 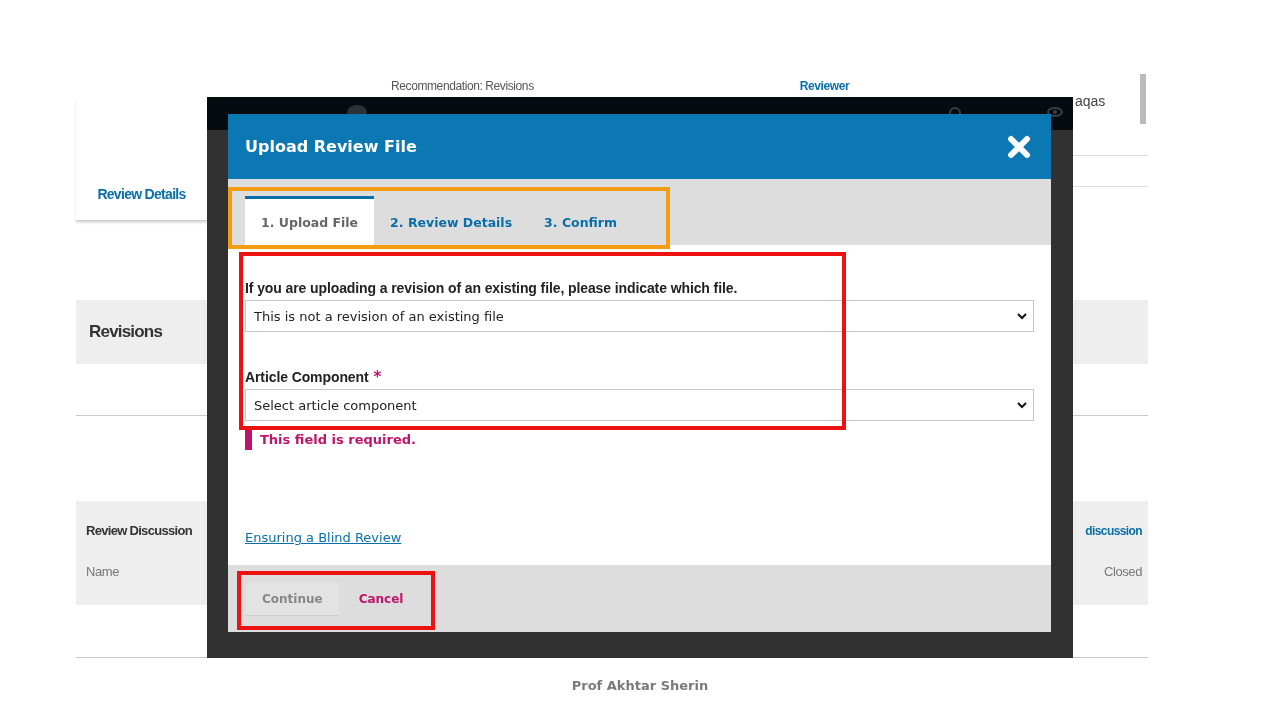 What do you see at coordinates (462, 85) in the screenshot?
I see `recommendation-text: Recommendation: Revisions` at bounding box center [462, 85].